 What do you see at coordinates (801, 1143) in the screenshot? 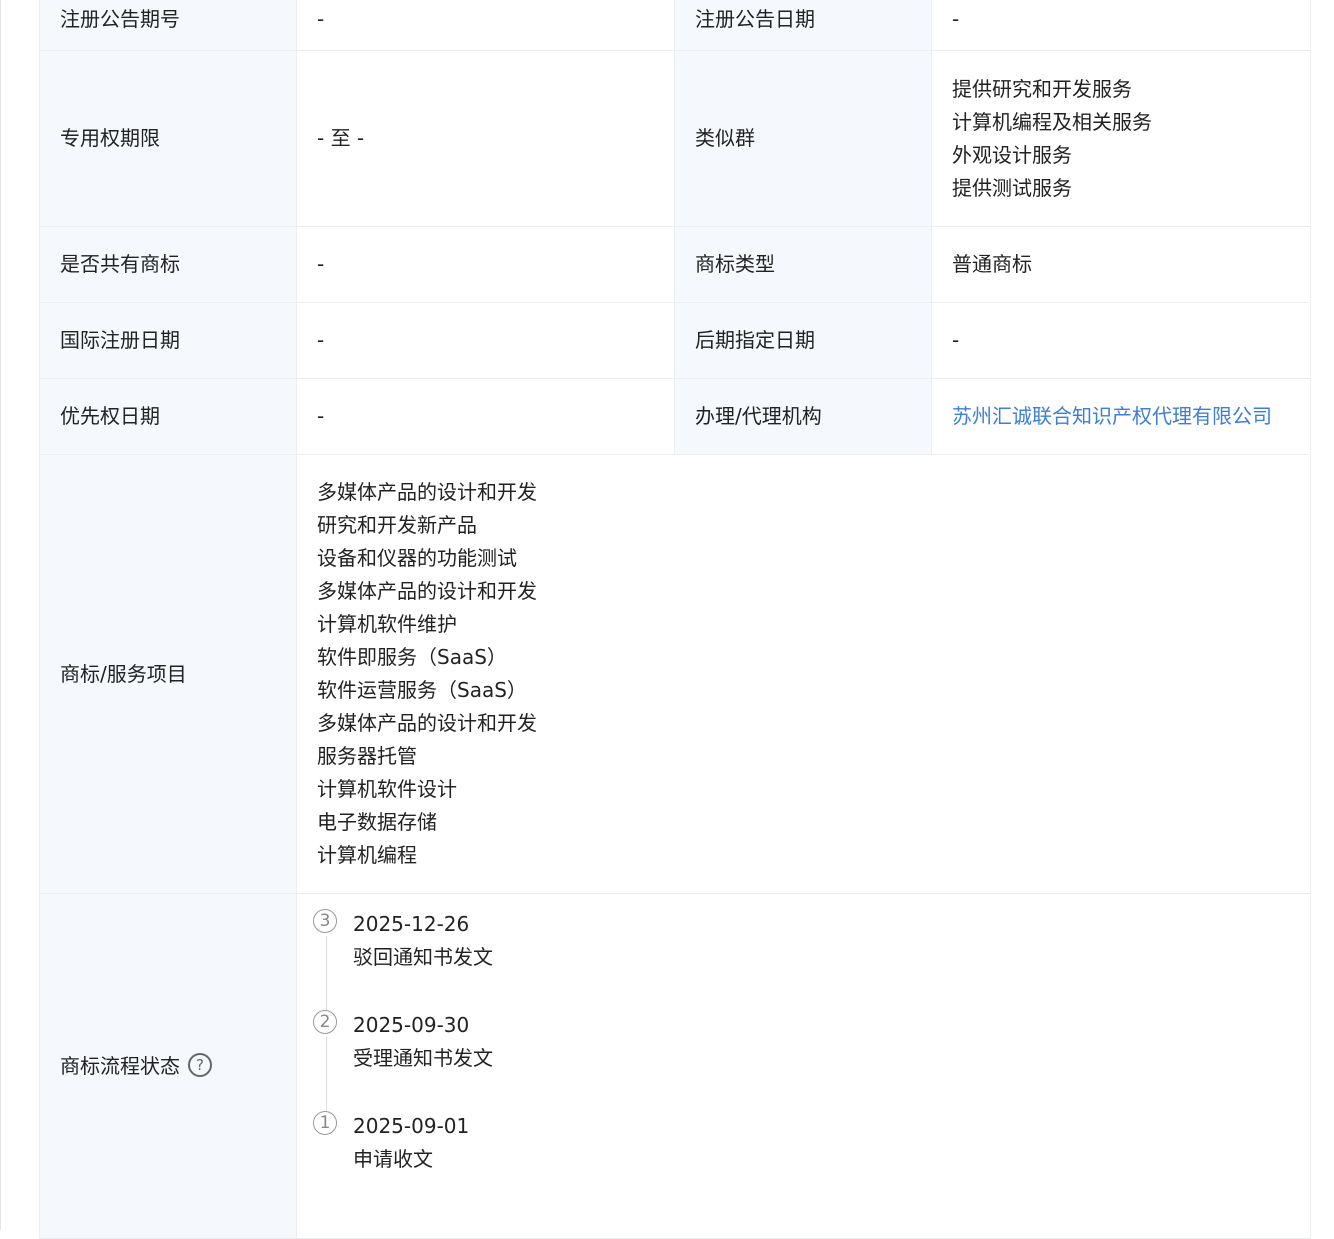
I see `timeline-step: 1 2025-09-01 申请收文` at bounding box center [801, 1143].